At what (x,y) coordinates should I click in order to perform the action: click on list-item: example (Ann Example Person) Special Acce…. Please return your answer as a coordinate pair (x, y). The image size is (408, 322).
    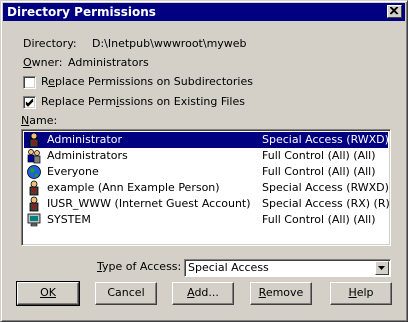
    Looking at the image, I should click on (207, 188).